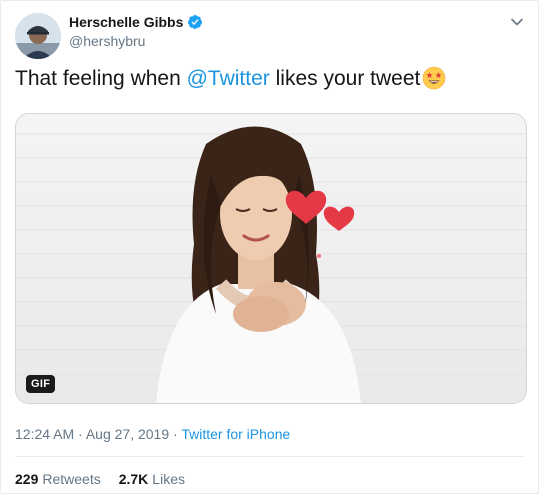  I want to click on likes-label: Likes, so click(168, 479).